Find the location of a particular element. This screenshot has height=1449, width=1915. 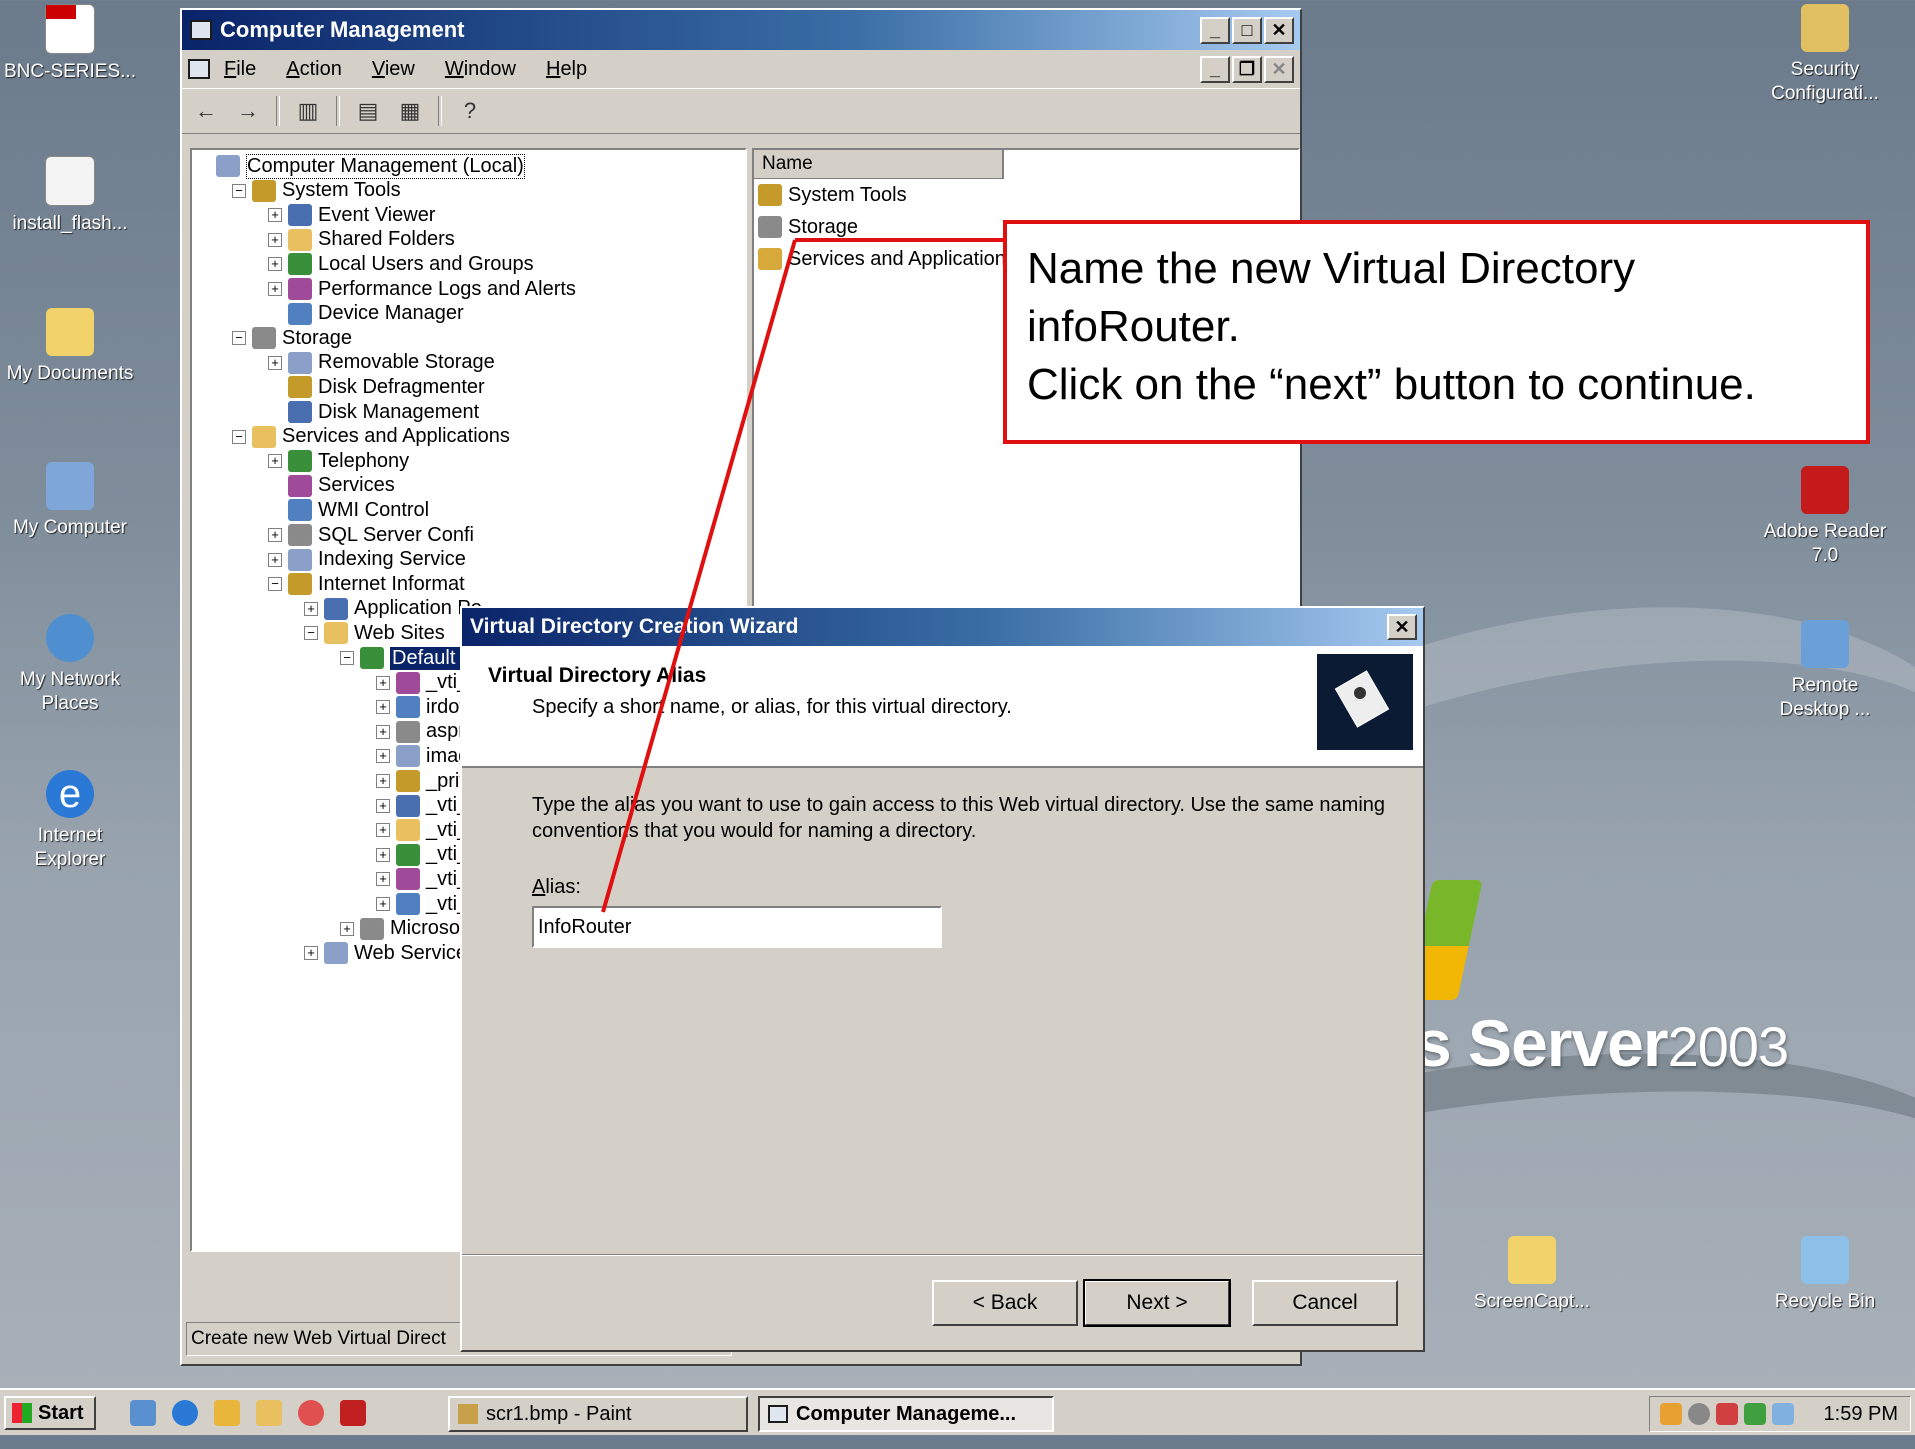

system-tray: 1:59 PM is located at coordinates (1780, 1414).